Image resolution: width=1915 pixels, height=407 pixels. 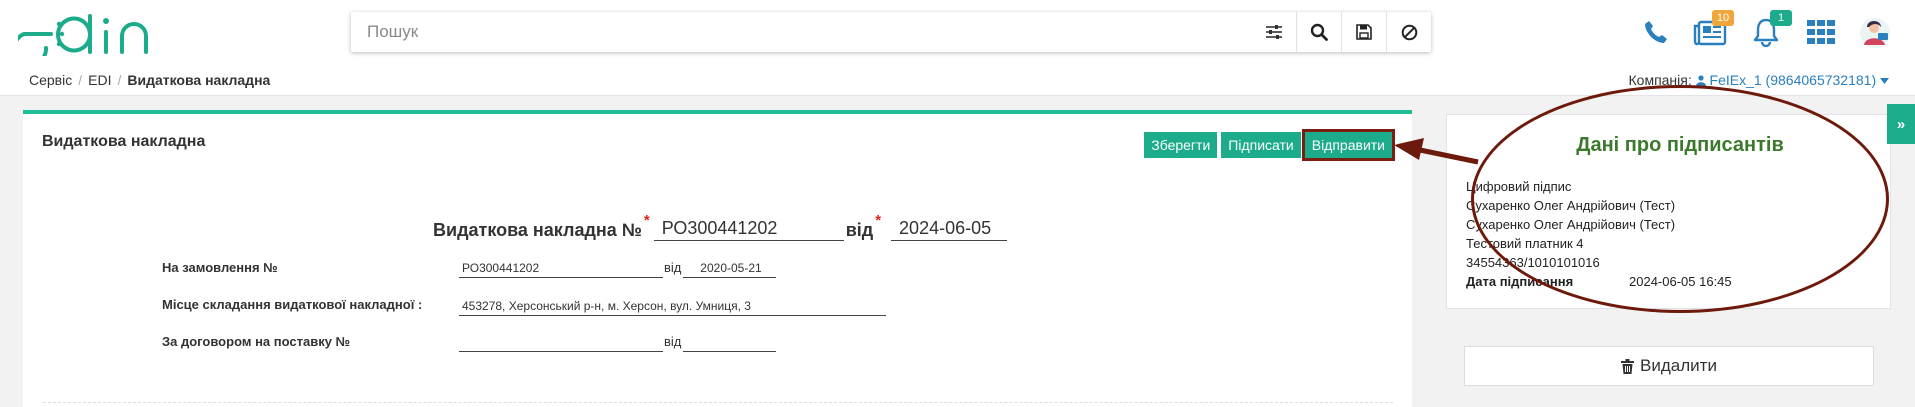 I want to click on floppy-disk-icon, so click(x=1364, y=32).